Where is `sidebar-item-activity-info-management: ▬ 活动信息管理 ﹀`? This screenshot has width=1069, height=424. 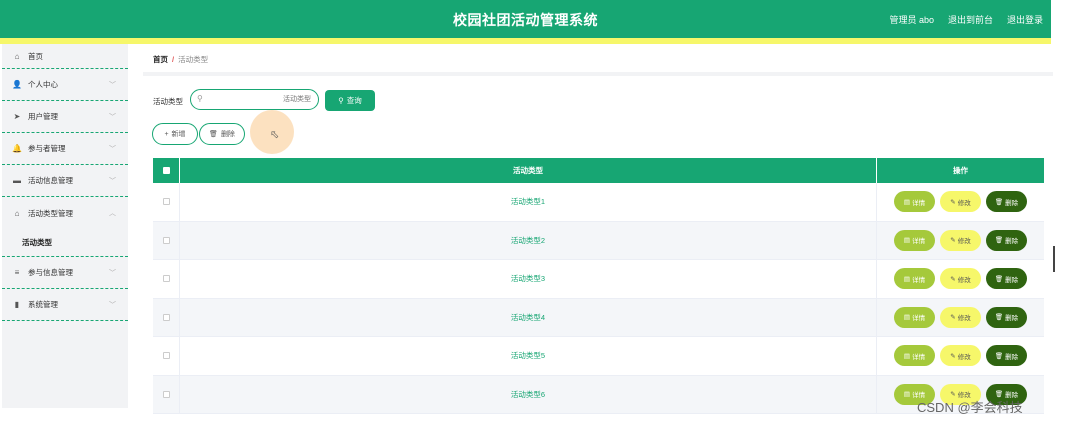 sidebar-item-activity-info-management: ▬ 活动信息管理 ﹀ is located at coordinates (65, 181).